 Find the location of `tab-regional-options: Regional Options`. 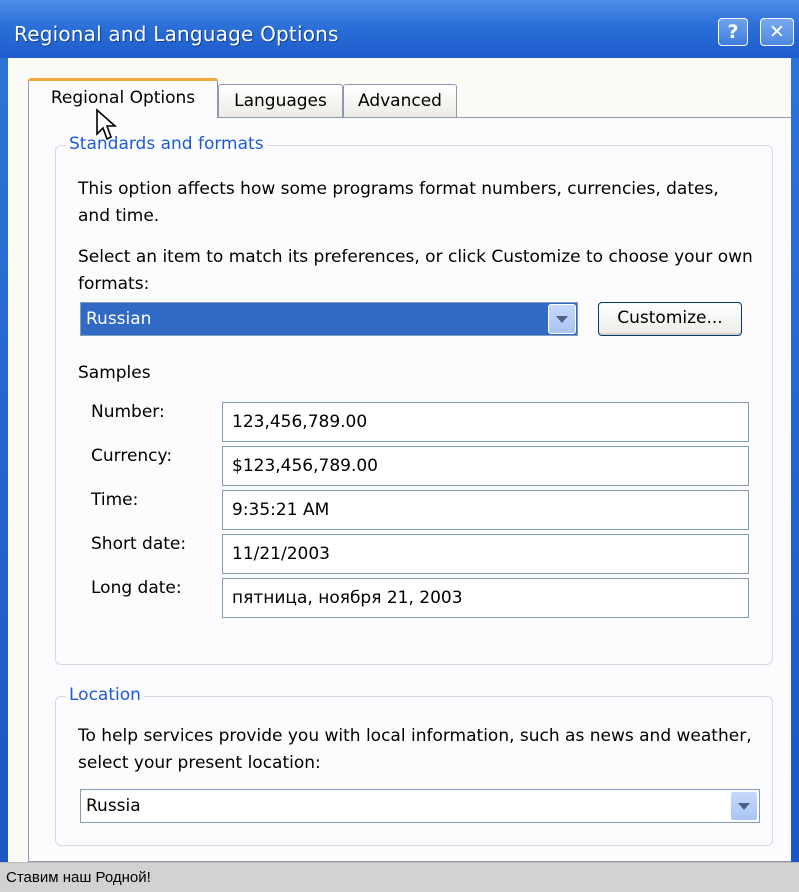

tab-regional-options: Regional Options is located at coordinates (123, 98).